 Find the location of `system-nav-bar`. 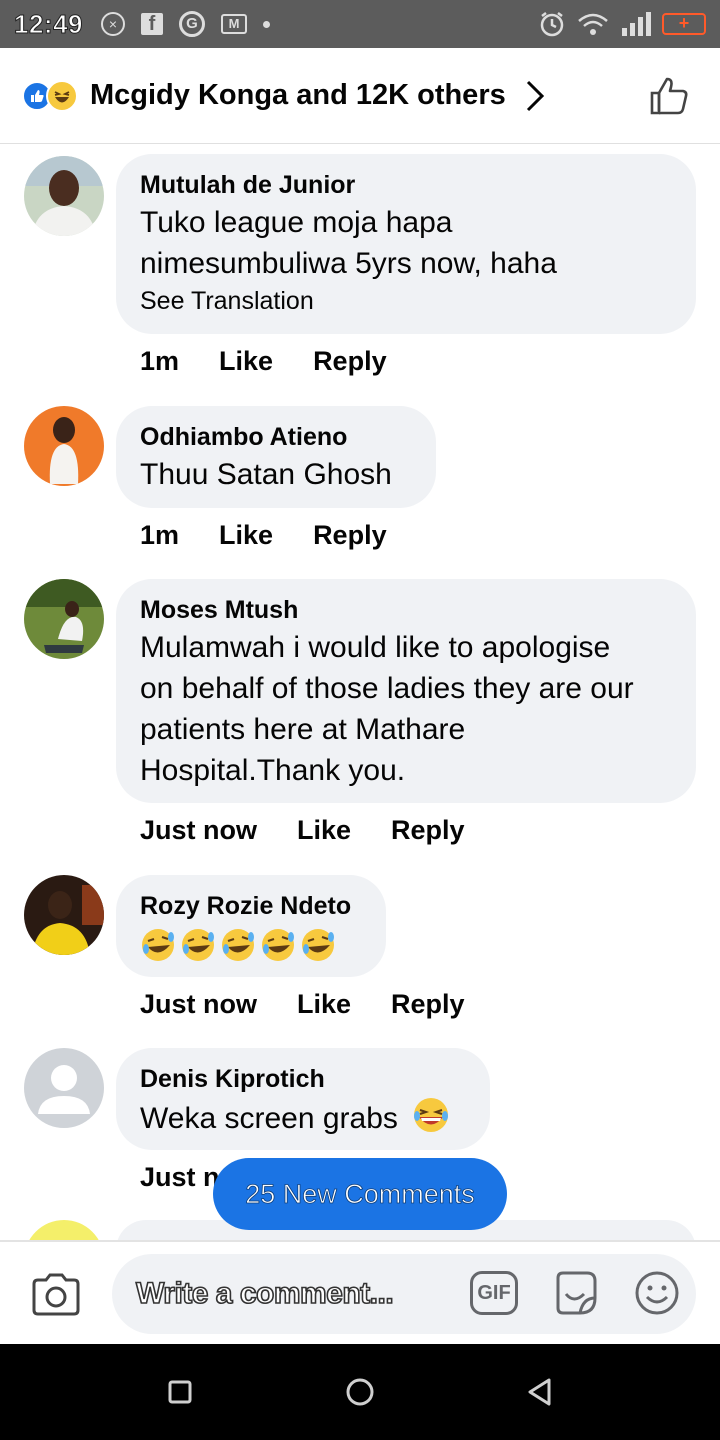

system-nav-bar is located at coordinates (360, 1392).